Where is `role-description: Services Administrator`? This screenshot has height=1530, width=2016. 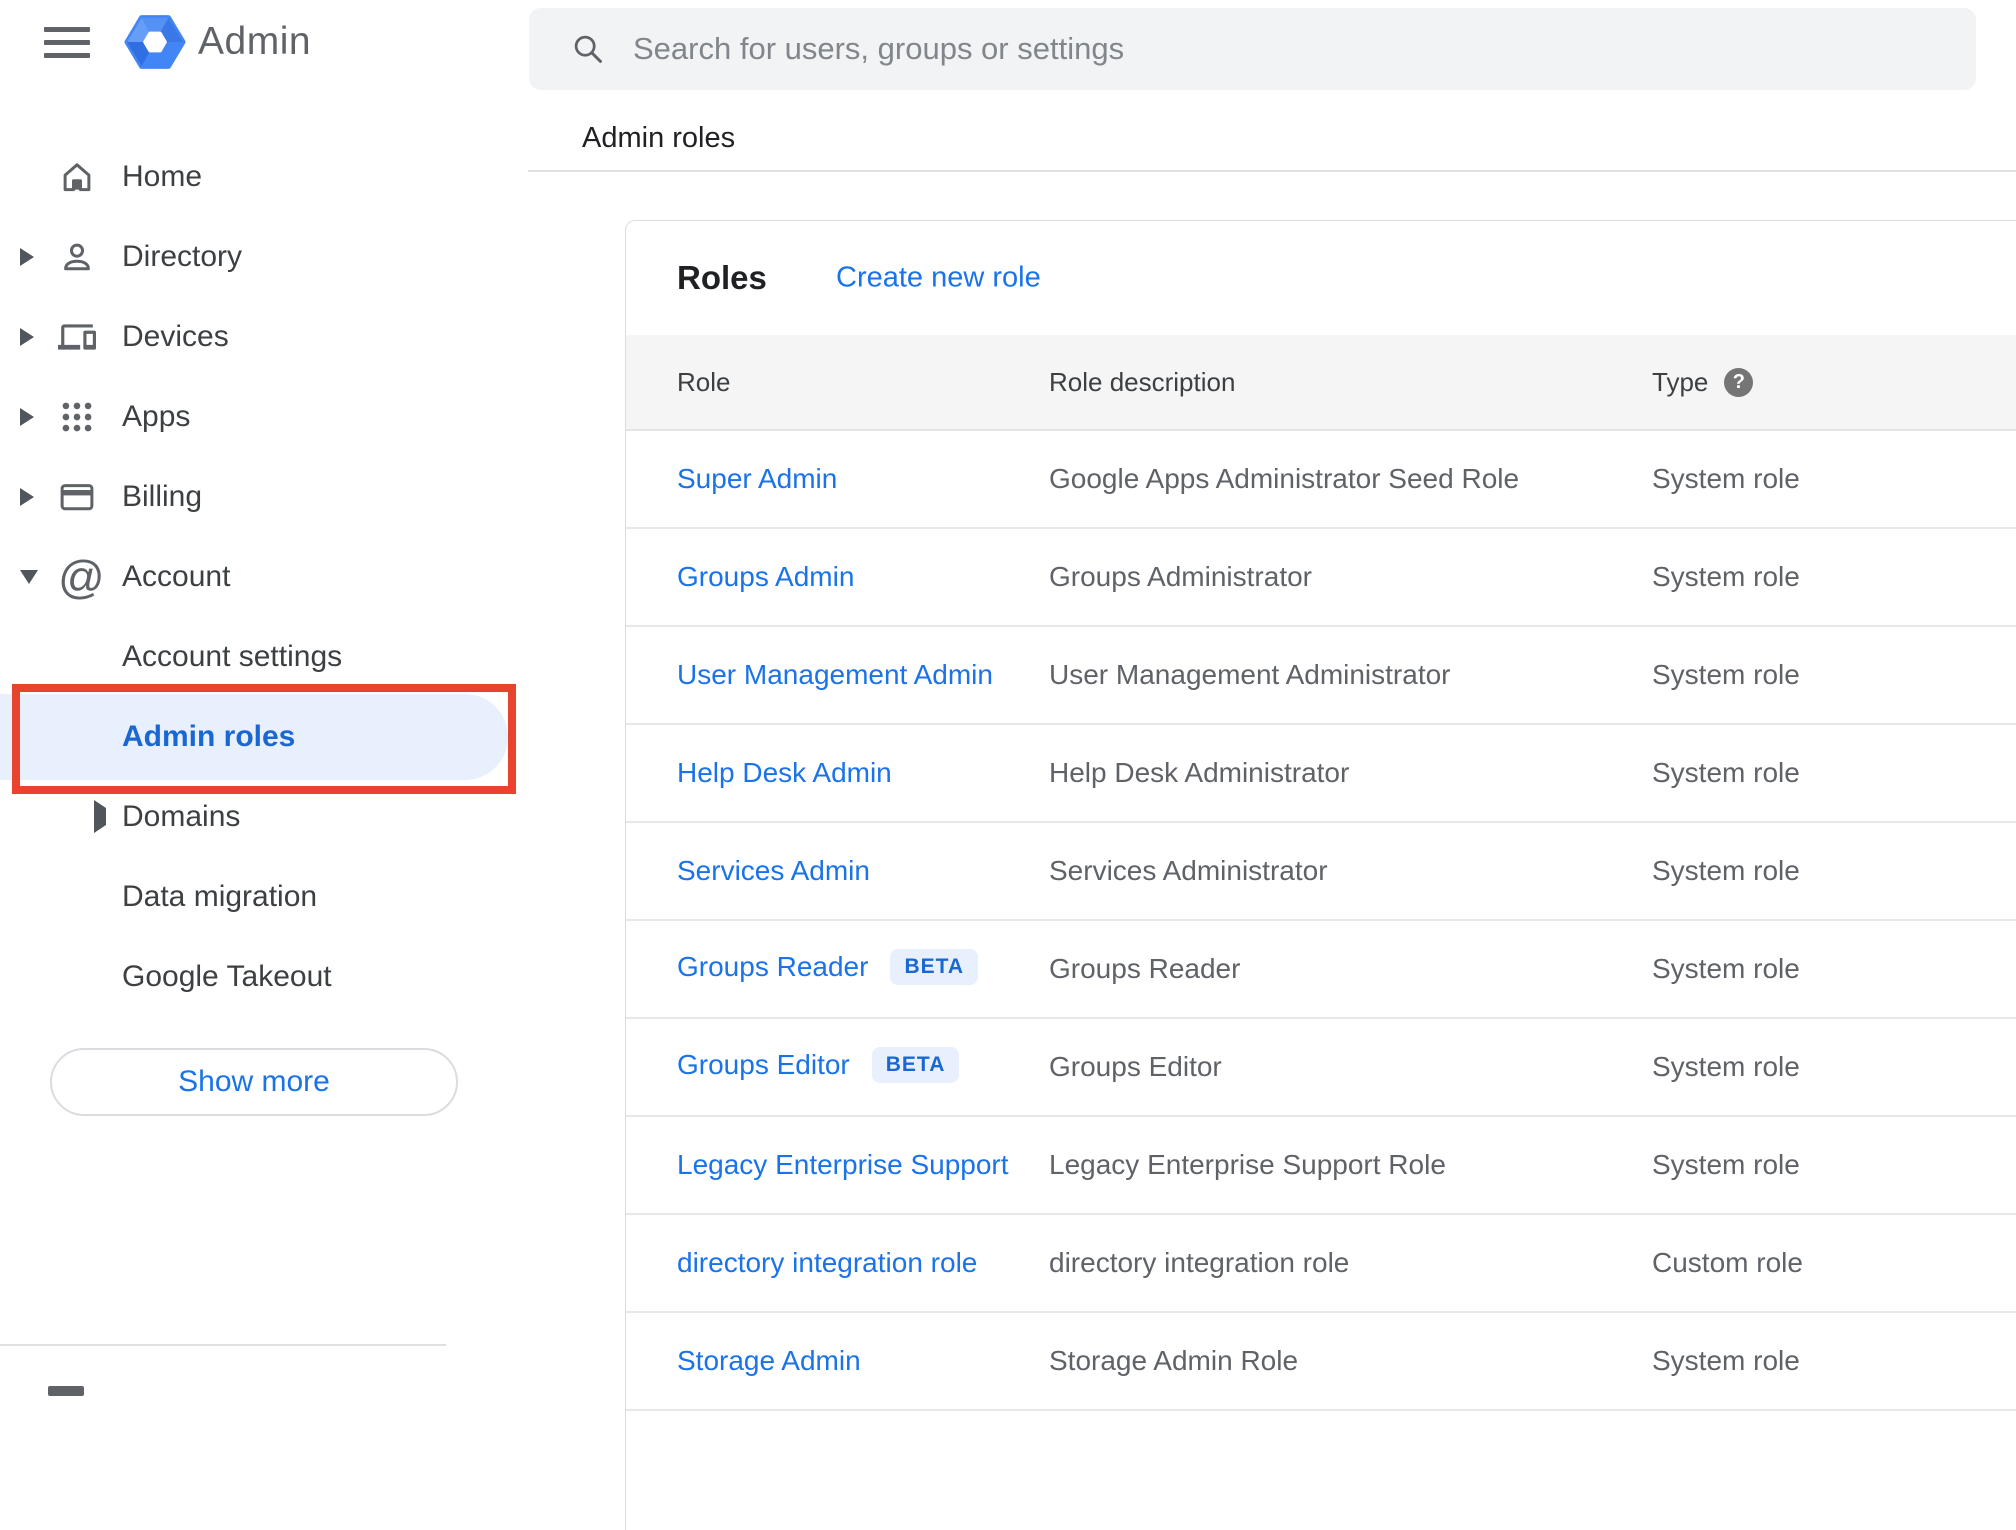 role-description: Services Administrator is located at coordinates (1188, 870).